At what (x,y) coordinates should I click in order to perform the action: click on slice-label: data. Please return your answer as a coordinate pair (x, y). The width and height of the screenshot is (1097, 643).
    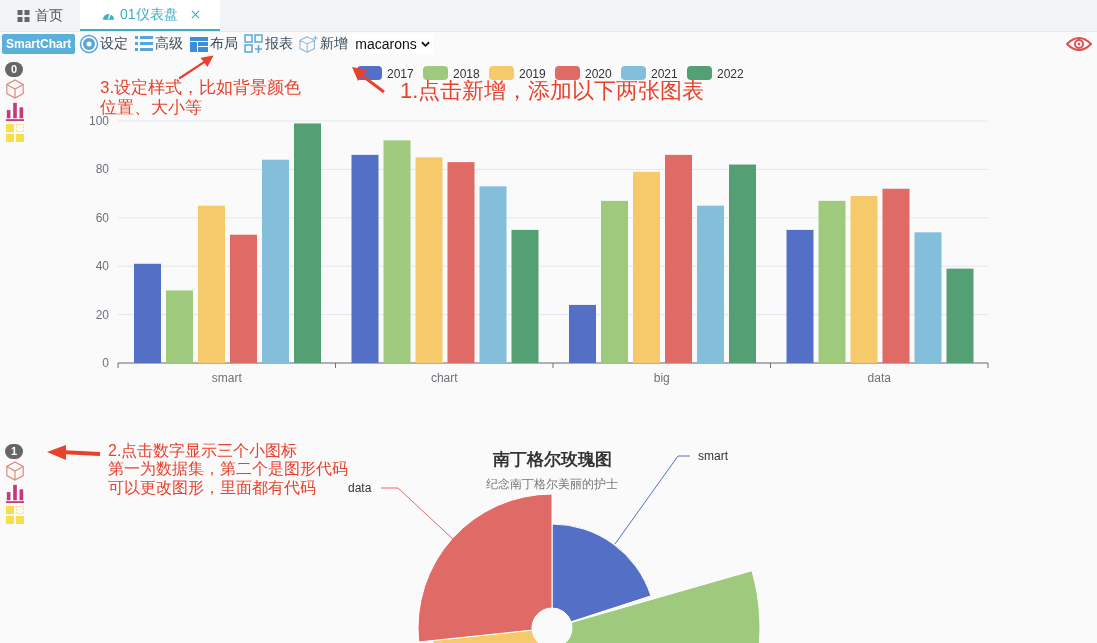
    Looking at the image, I should click on (359, 488).